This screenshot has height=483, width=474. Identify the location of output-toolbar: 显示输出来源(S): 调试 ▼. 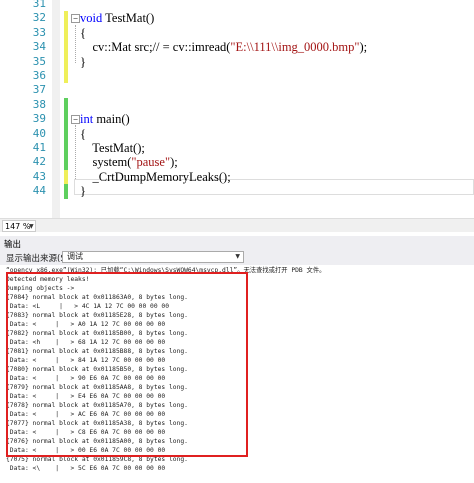
(237, 257).